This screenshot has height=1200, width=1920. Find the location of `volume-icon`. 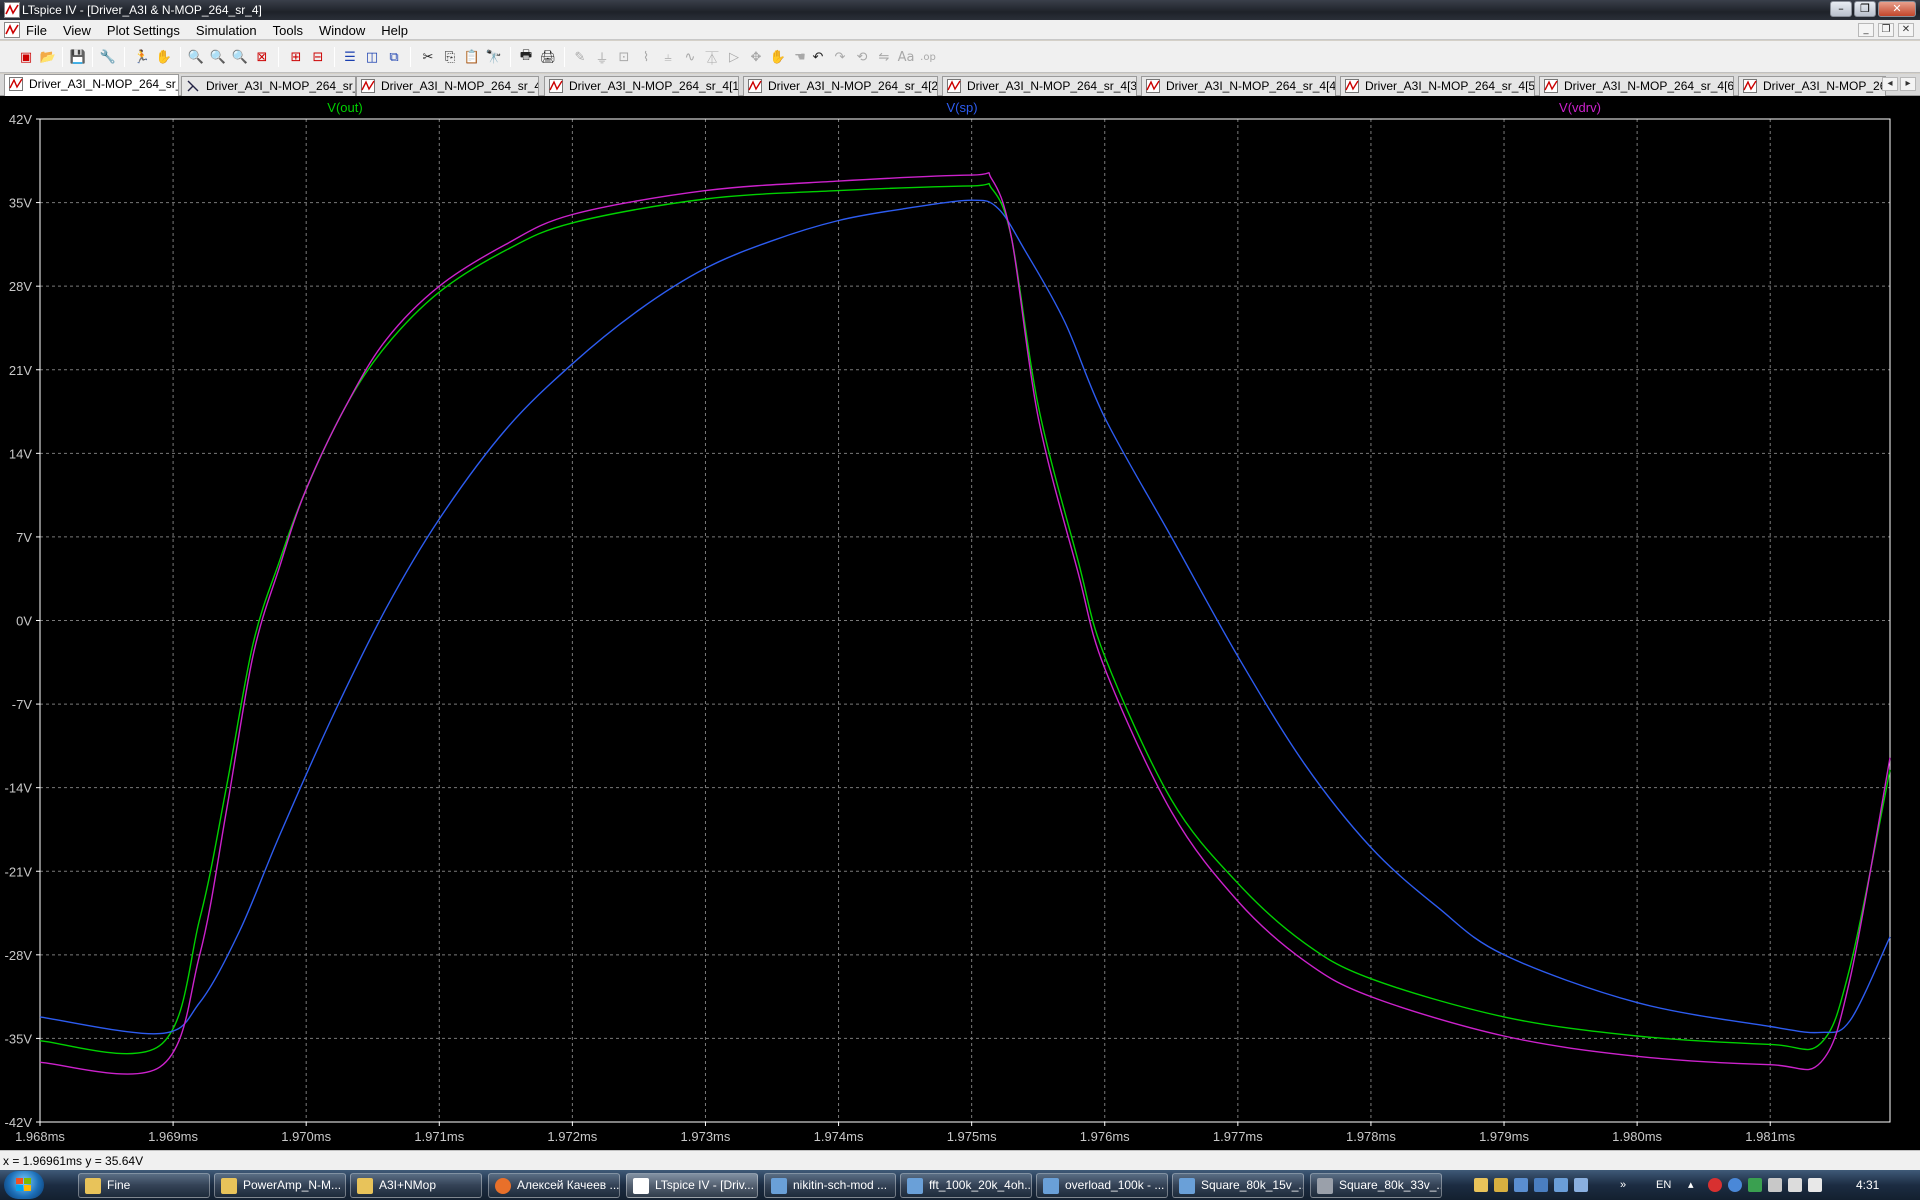

volume-icon is located at coordinates (1815, 1185).